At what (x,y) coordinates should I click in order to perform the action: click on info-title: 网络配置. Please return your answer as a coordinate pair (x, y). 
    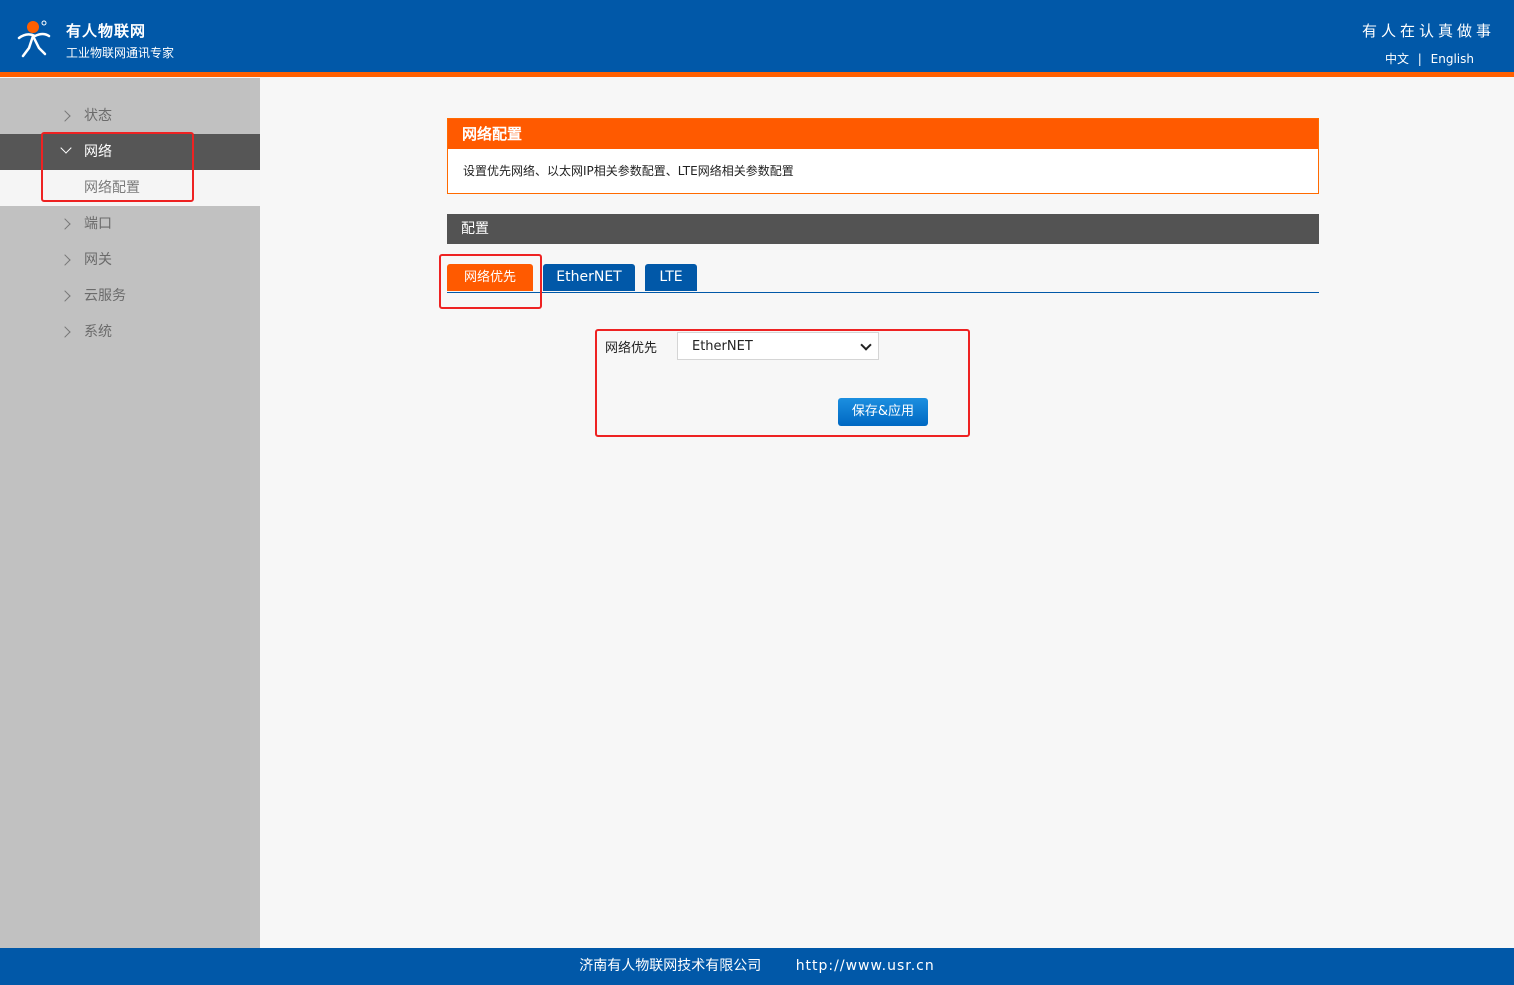
    Looking at the image, I should click on (883, 134).